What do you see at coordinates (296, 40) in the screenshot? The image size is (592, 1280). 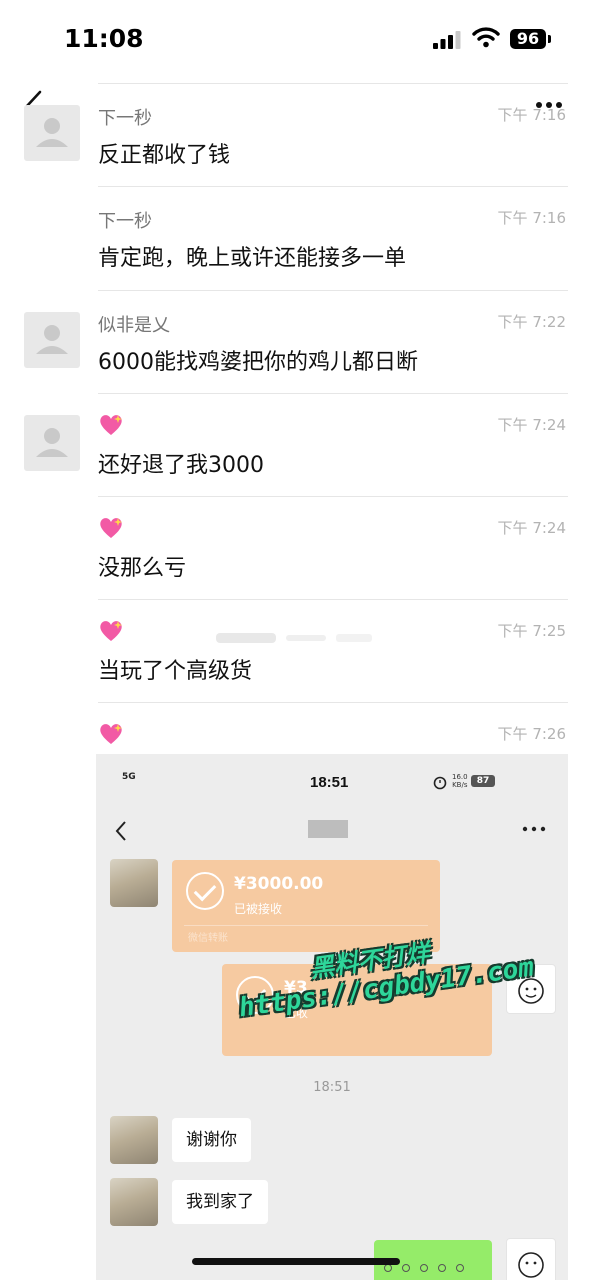 I see `status-bar: 11:08 96` at bounding box center [296, 40].